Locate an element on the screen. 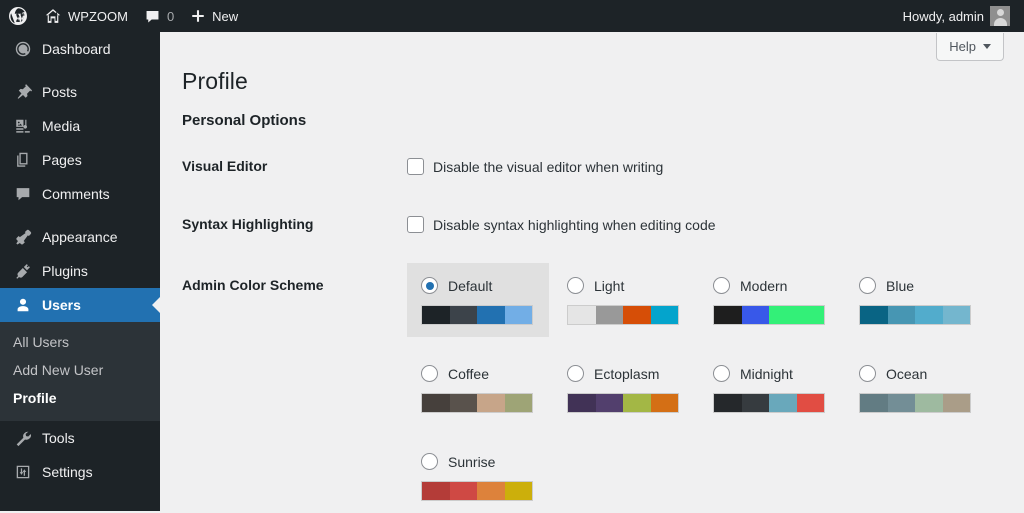  sidebar-item-comments: Comments is located at coordinates (80, 194).